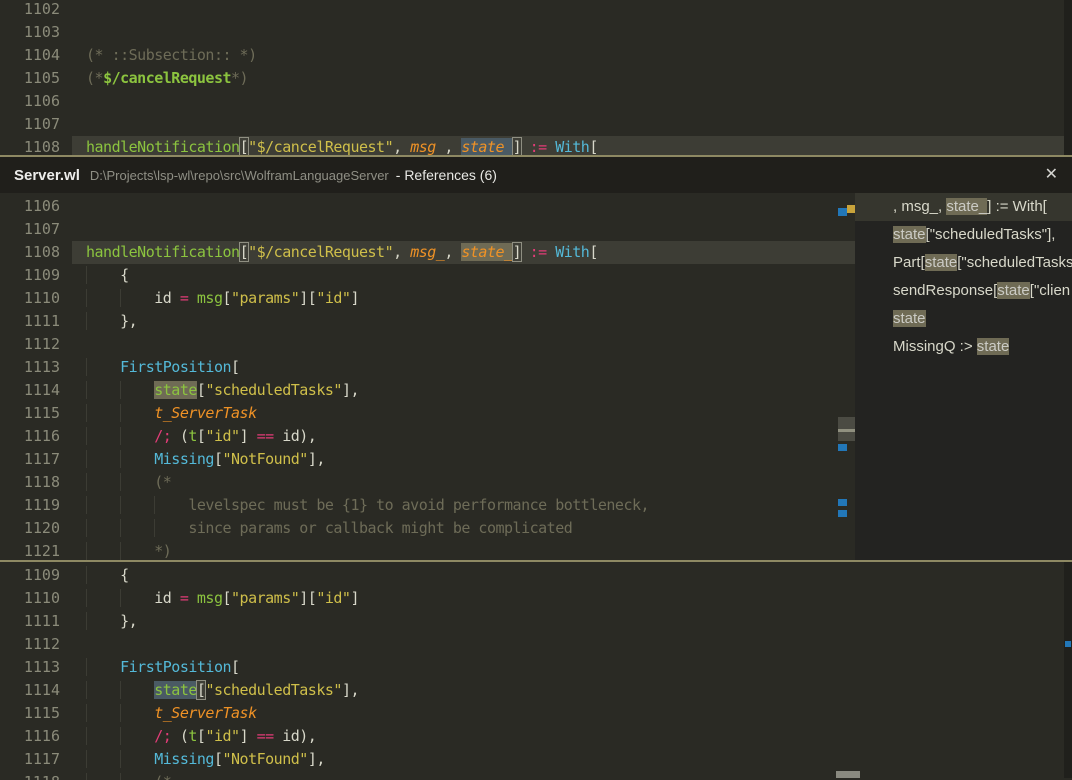  I want to click on code-line-1105: 1105 (*$/cancelRequest*), so click(532, 78).